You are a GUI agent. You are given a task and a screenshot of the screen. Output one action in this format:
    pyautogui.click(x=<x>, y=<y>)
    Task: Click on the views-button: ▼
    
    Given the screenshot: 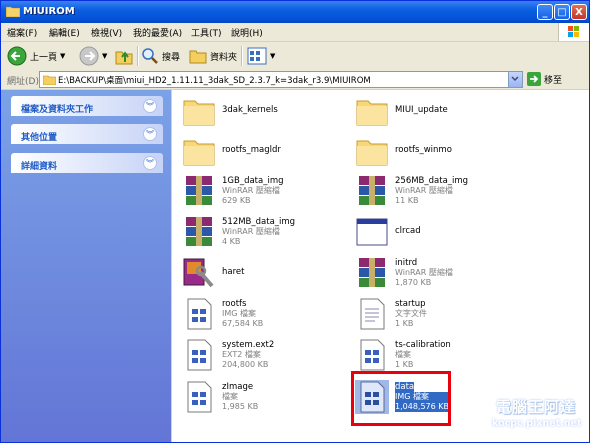 What is the action you would take?
    pyautogui.click(x=261, y=56)
    